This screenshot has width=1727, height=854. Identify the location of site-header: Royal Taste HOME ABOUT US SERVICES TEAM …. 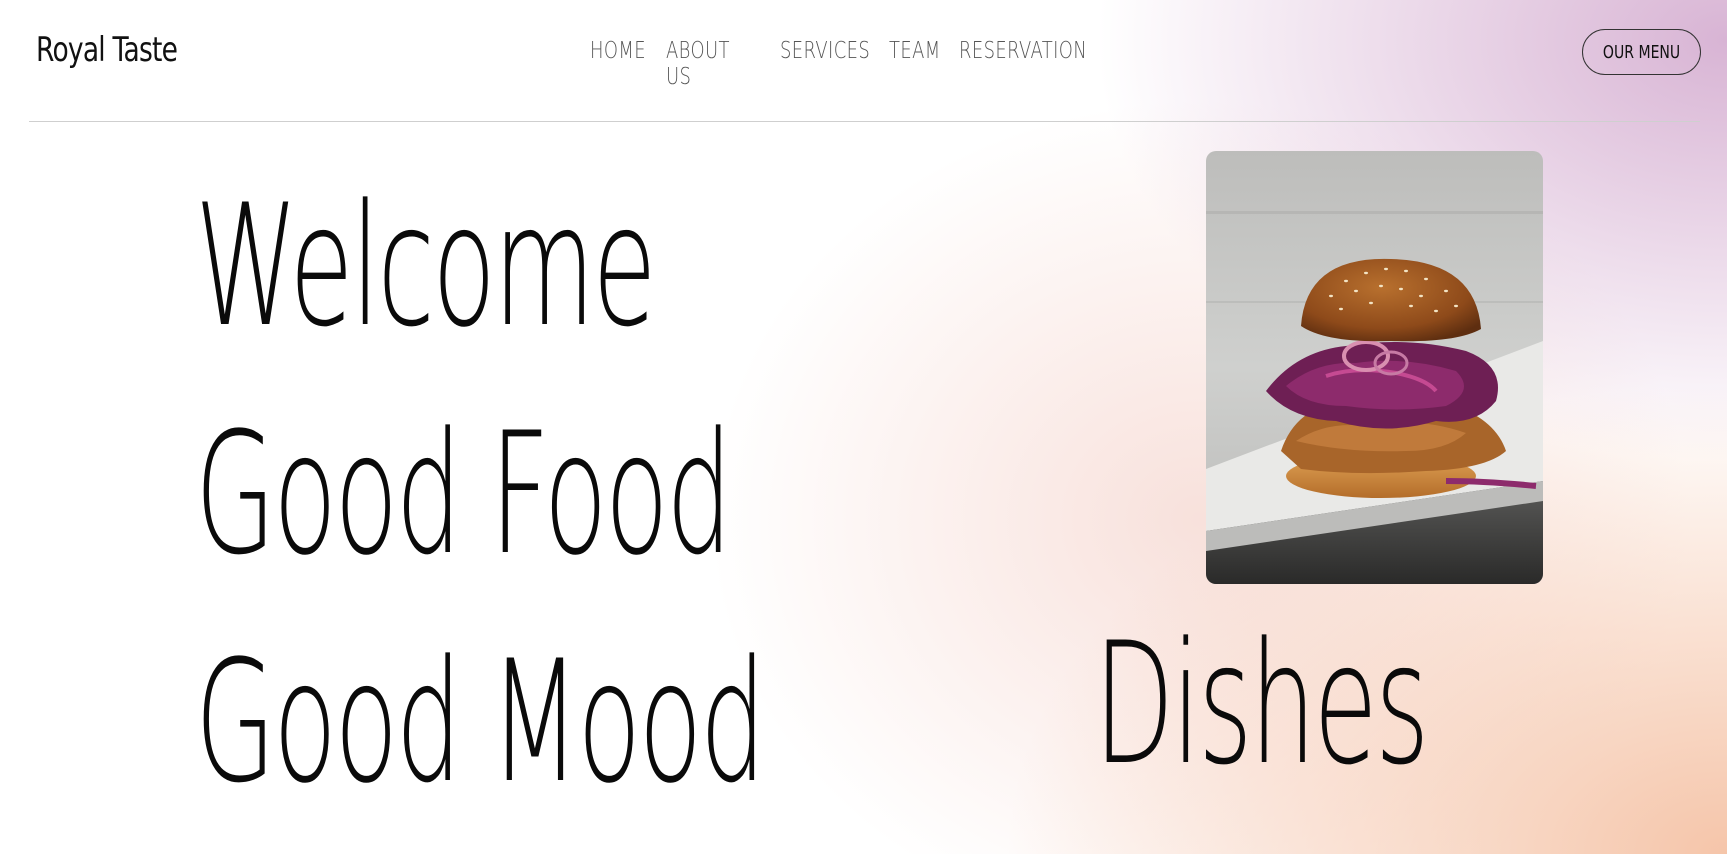
(863, 61).